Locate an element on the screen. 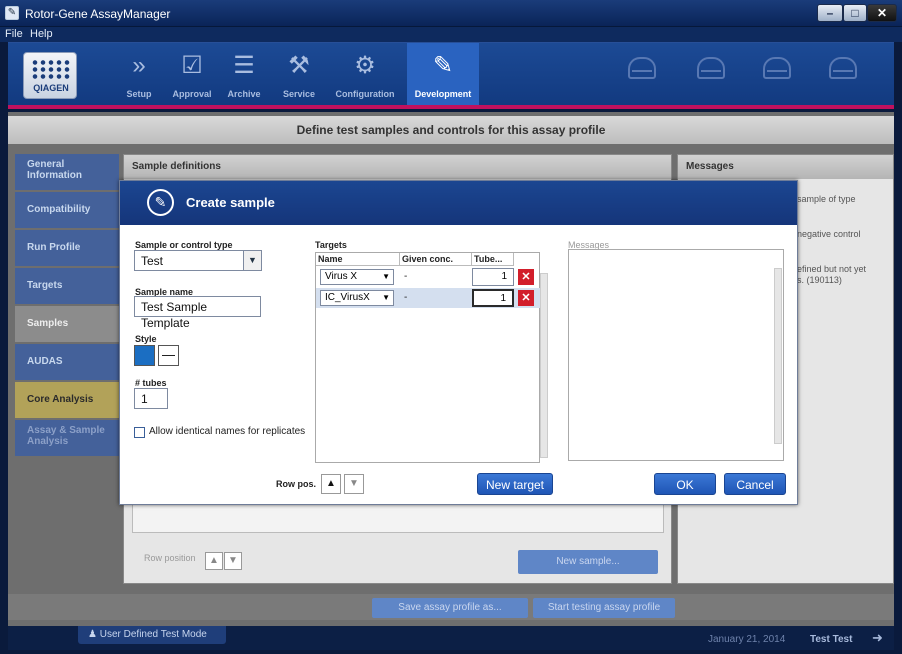 This screenshot has width=902, height=654. target-name-select: Virus X ▼ is located at coordinates (357, 277).